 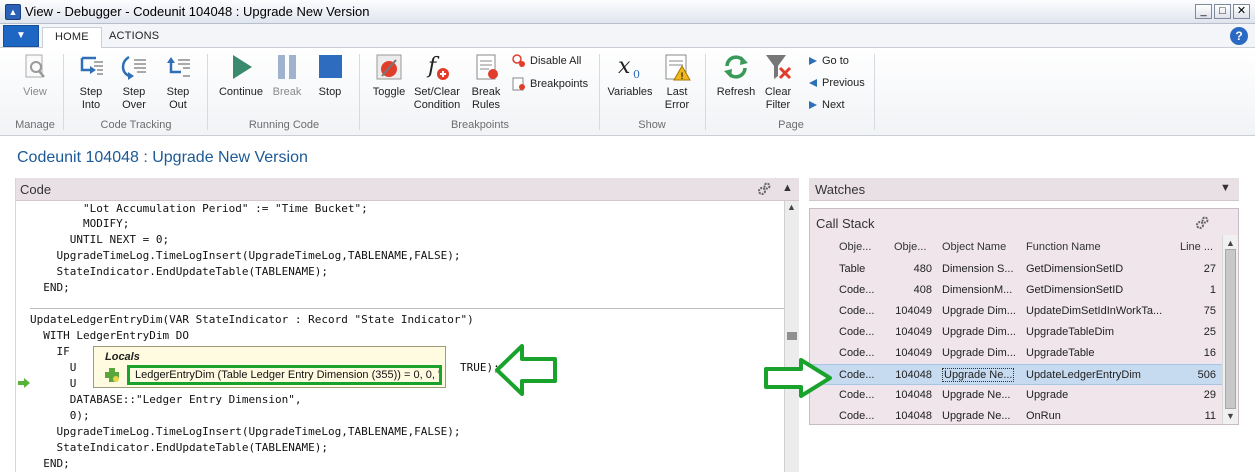 What do you see at coordinates (100, 239) in the screenshot?
I see `code-line: UNTIL NEXT = 0;` at bounding box center [100, 239].